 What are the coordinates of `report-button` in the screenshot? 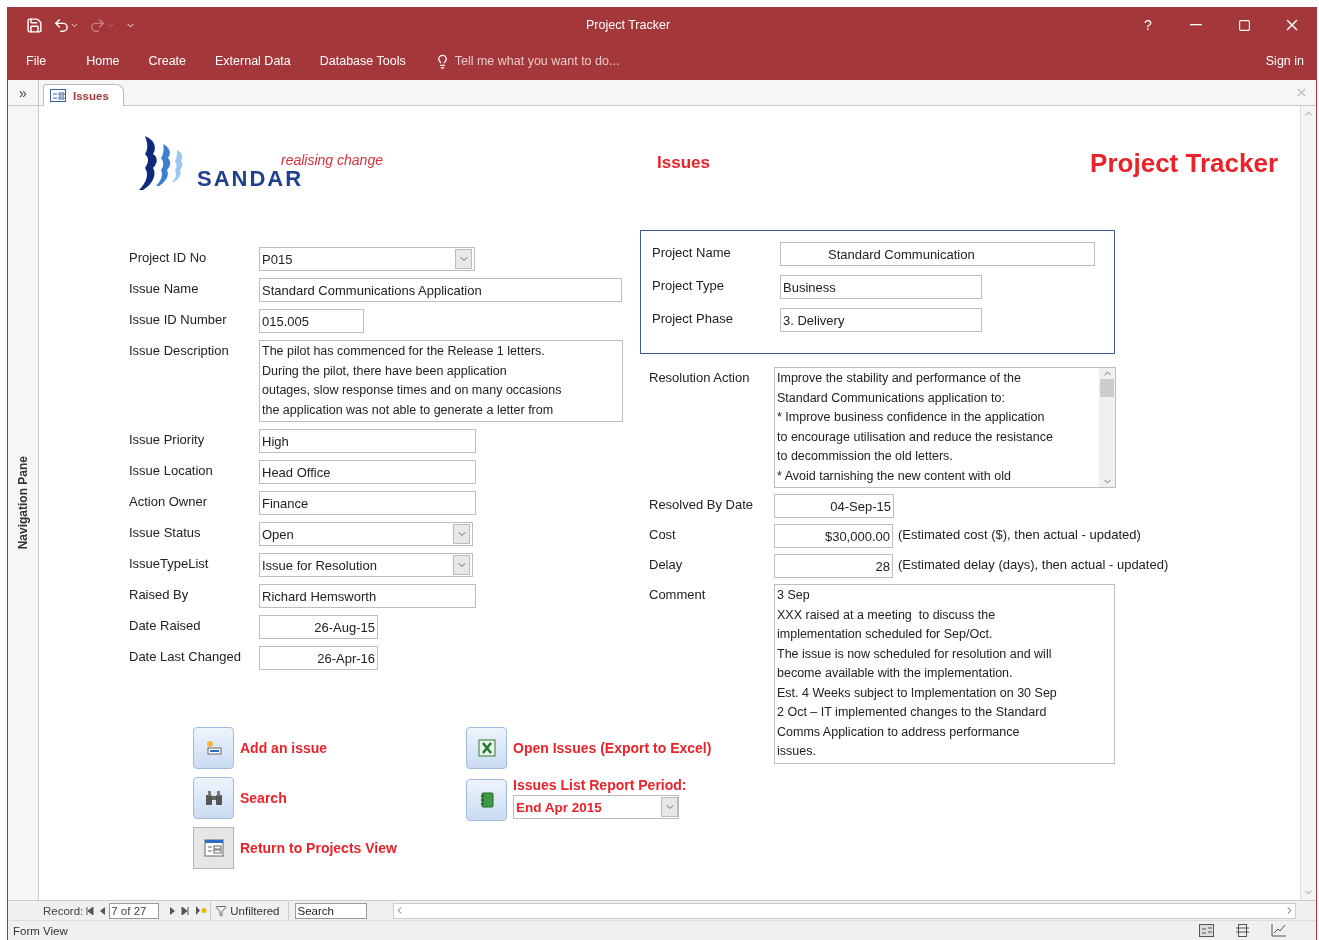 It's located at (486, 800).